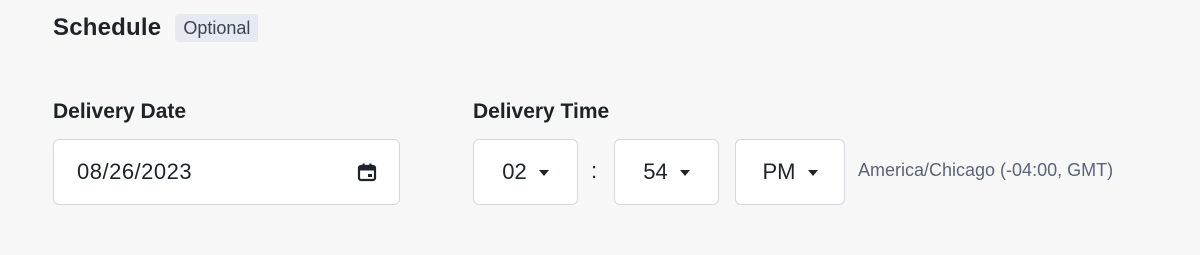 Image resolution: width=1200 pixels, height=255 pixels. Describe the element at coordinates (120, 111) in the screenshot. I see `delivery-date-label: Delivery Date` at that location.